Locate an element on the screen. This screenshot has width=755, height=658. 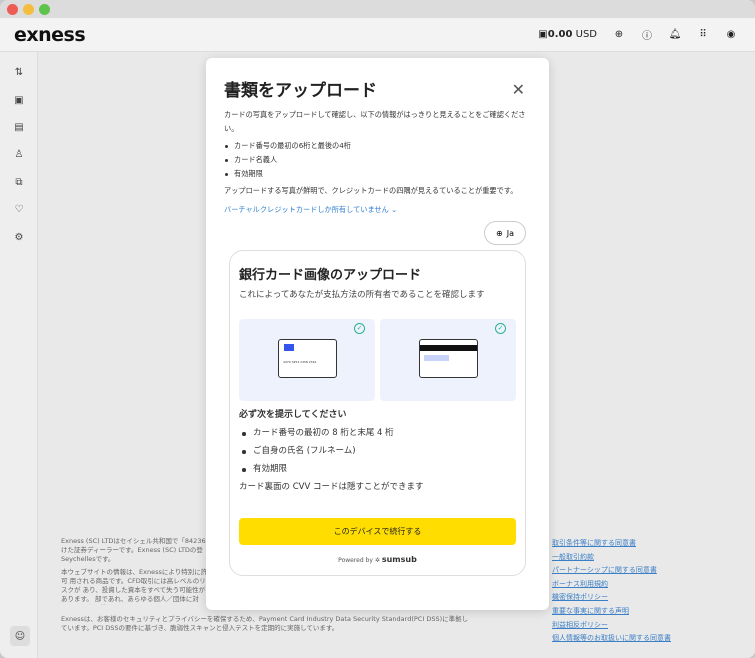
continue-on-device-button: このデバイスで続行する is located at coordinates (377, 531).